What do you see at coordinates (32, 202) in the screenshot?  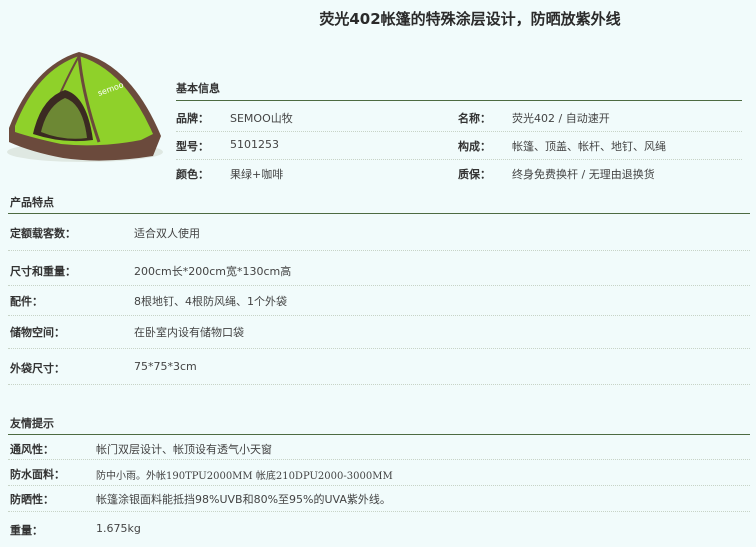 I see `features-heading: 产品特点` at bounding box center [32, 202].